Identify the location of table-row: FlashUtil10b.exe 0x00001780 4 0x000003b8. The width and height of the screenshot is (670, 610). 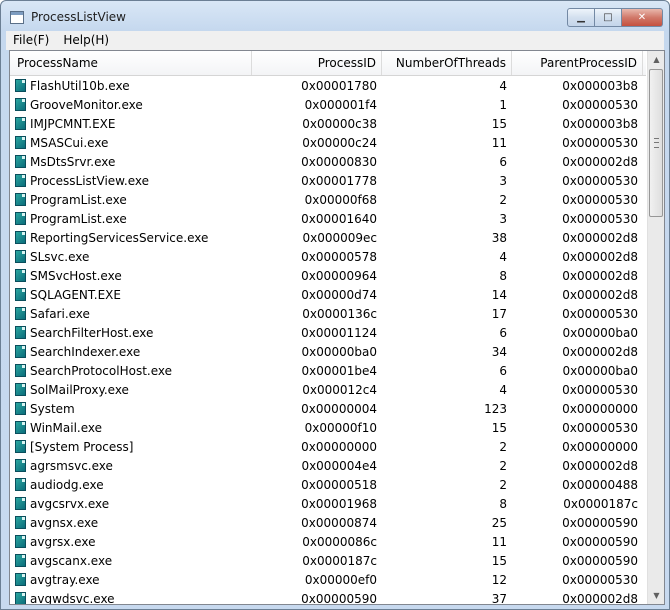
(328, 85).